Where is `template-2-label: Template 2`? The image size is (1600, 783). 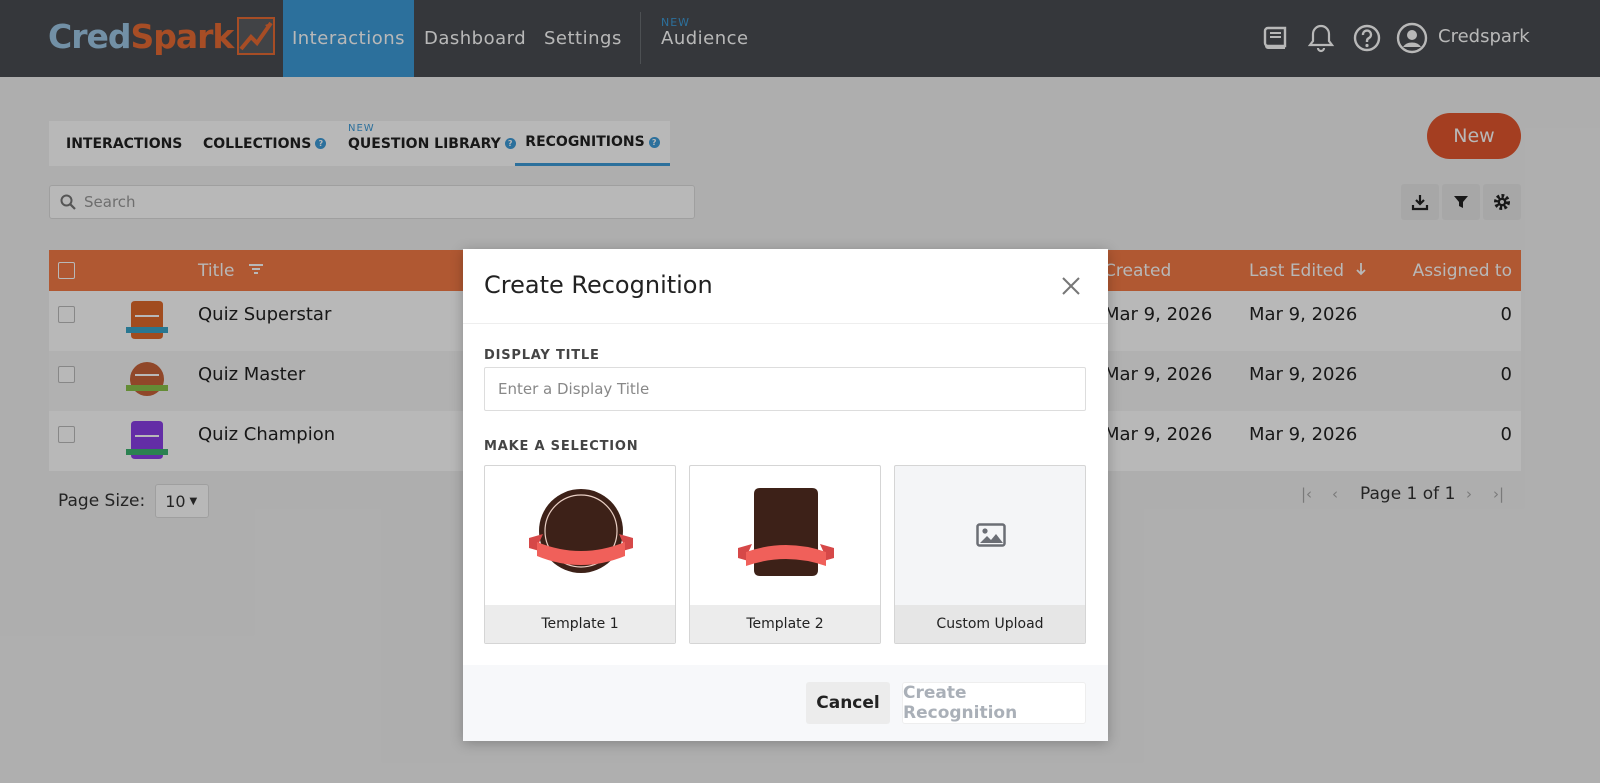 template-2-label: Template 2 is located at coordinates (785, 624).